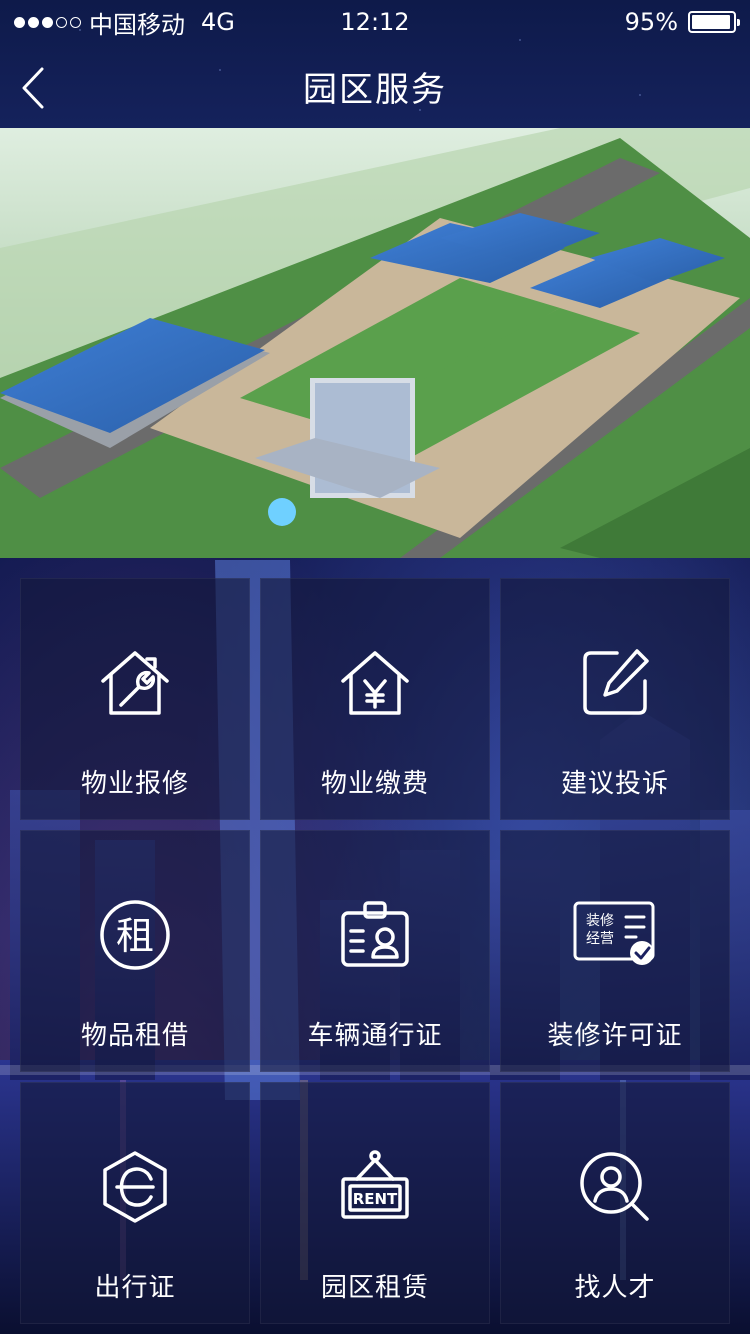  I want to click on battery-fill, so click(711, 22).